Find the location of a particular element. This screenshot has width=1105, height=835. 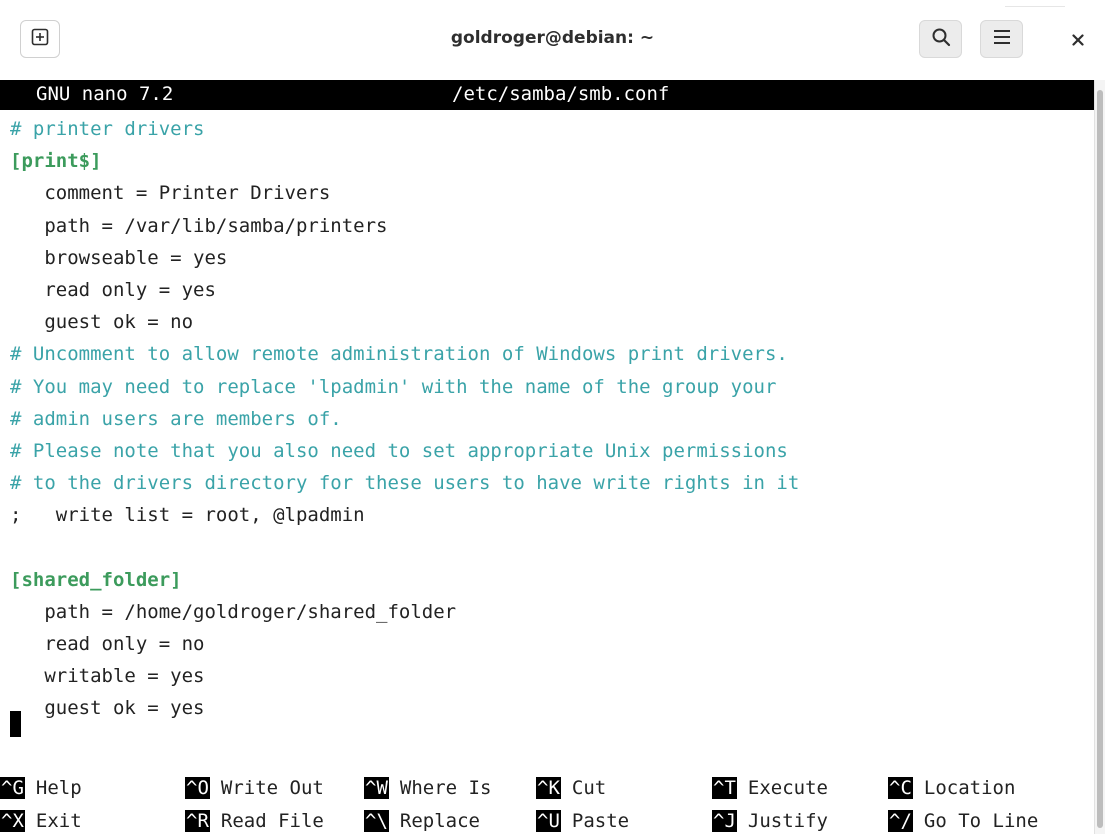

shortcut-item: ^O Write Out is located at coordinates (254, 788).